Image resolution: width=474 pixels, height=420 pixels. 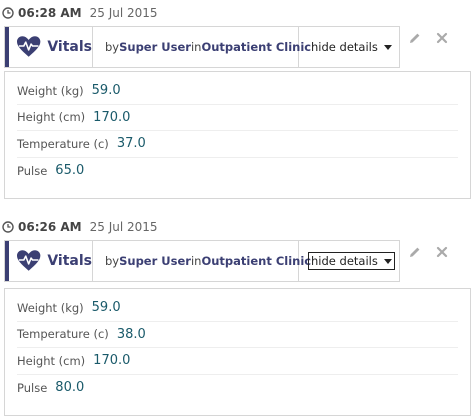 What do you see at coordinates (237, 335) in the screenshot?
I see `observation-row: Temperature (c) 38.0` at bounding box center [237, 335].